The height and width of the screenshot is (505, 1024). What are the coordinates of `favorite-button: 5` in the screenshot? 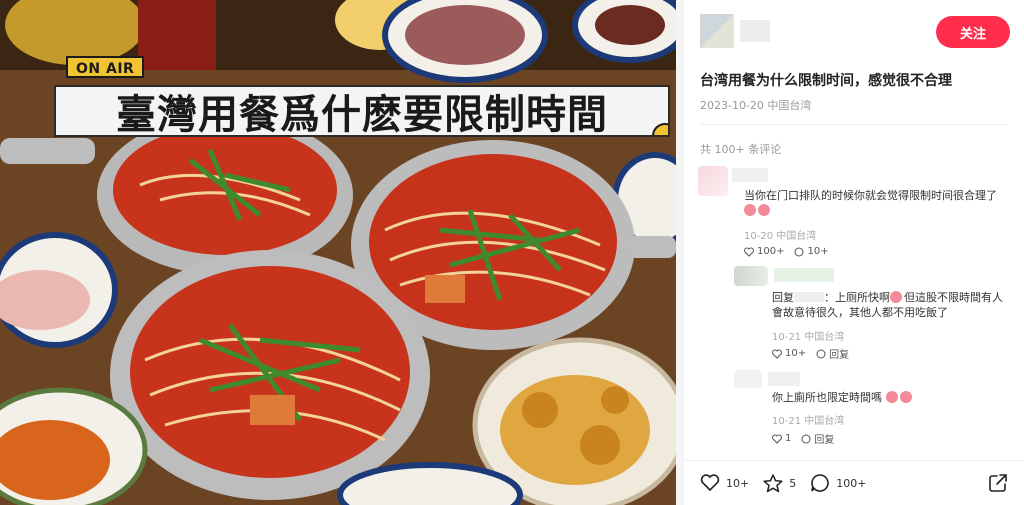 It's located at (780, 483).